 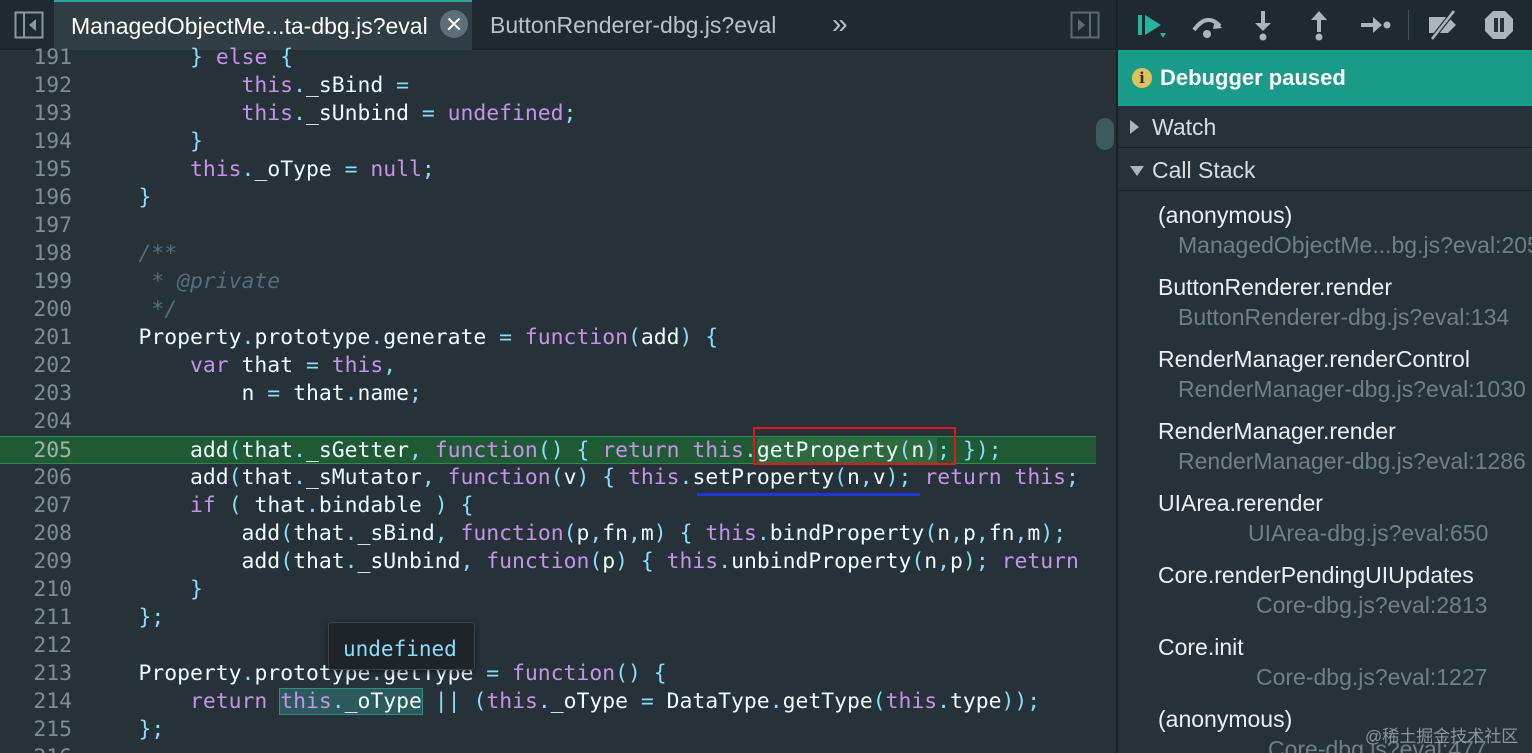 What do you see at coordinates (36, 254) in the screenshot?
I see `line-number: 198` at bounding box center [36, 254].